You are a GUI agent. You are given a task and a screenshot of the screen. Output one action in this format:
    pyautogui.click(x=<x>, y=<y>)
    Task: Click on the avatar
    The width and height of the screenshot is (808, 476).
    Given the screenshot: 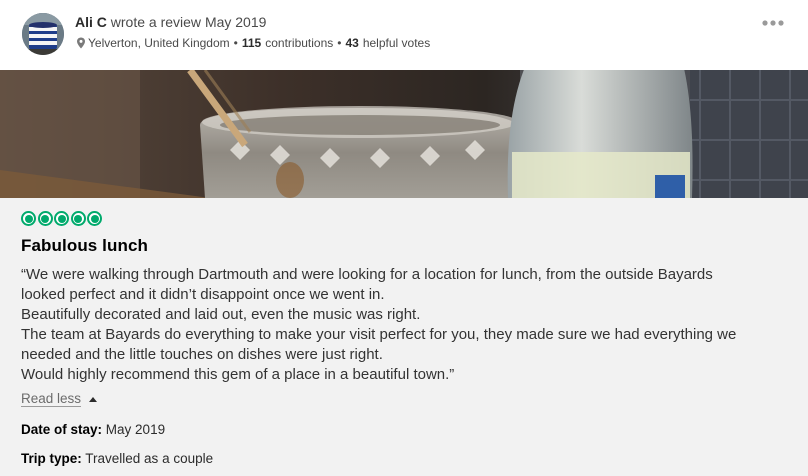 What is the action you would take?
    pyautogui.click(x=43, y=34)
    